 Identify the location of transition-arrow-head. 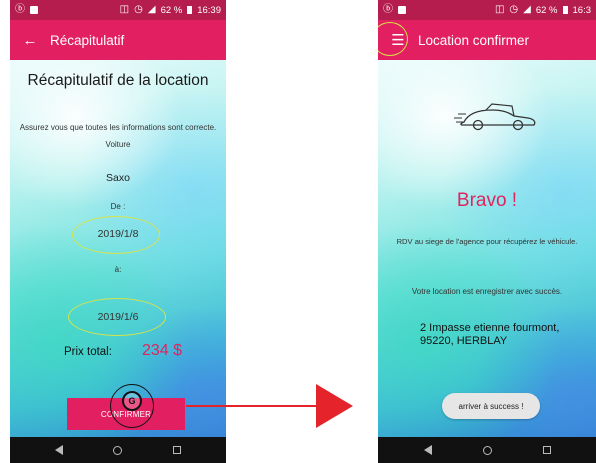
(334, 406).